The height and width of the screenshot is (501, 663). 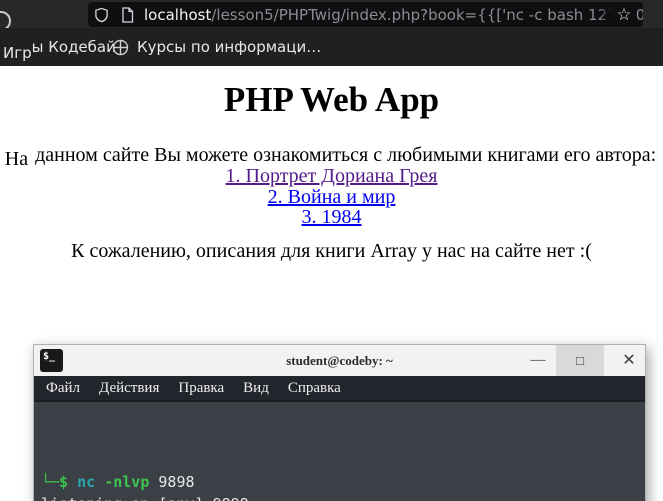 I want to click on globe-icon, so click(x=120, y=47).